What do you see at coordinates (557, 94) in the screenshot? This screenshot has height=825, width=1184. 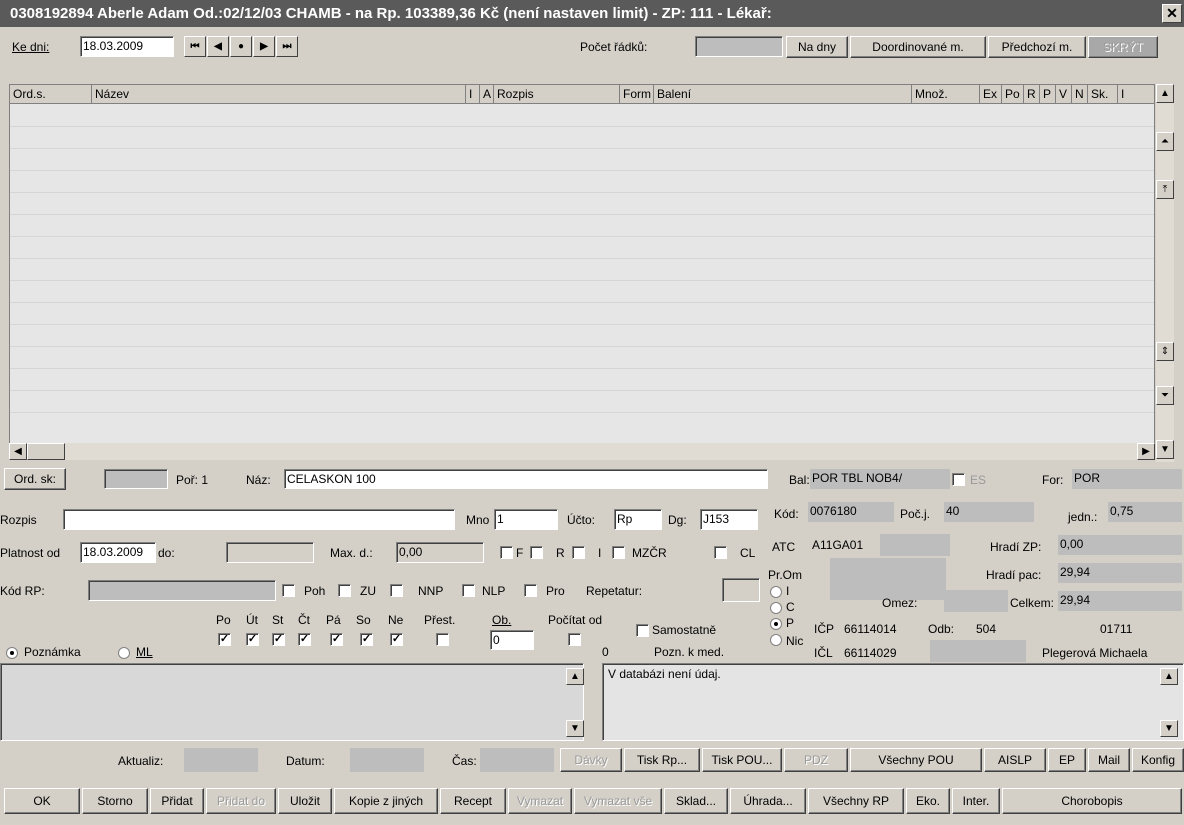 I see `col-rozpis: Rozpis` at bounding box center [557, 94].